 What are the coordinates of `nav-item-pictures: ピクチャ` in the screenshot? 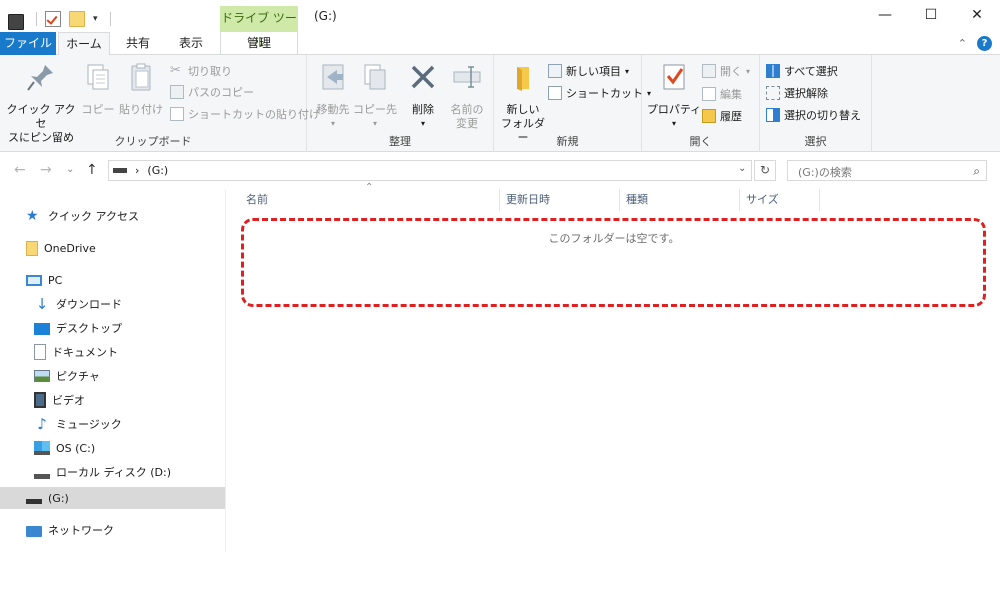 It's located at (67, 376).